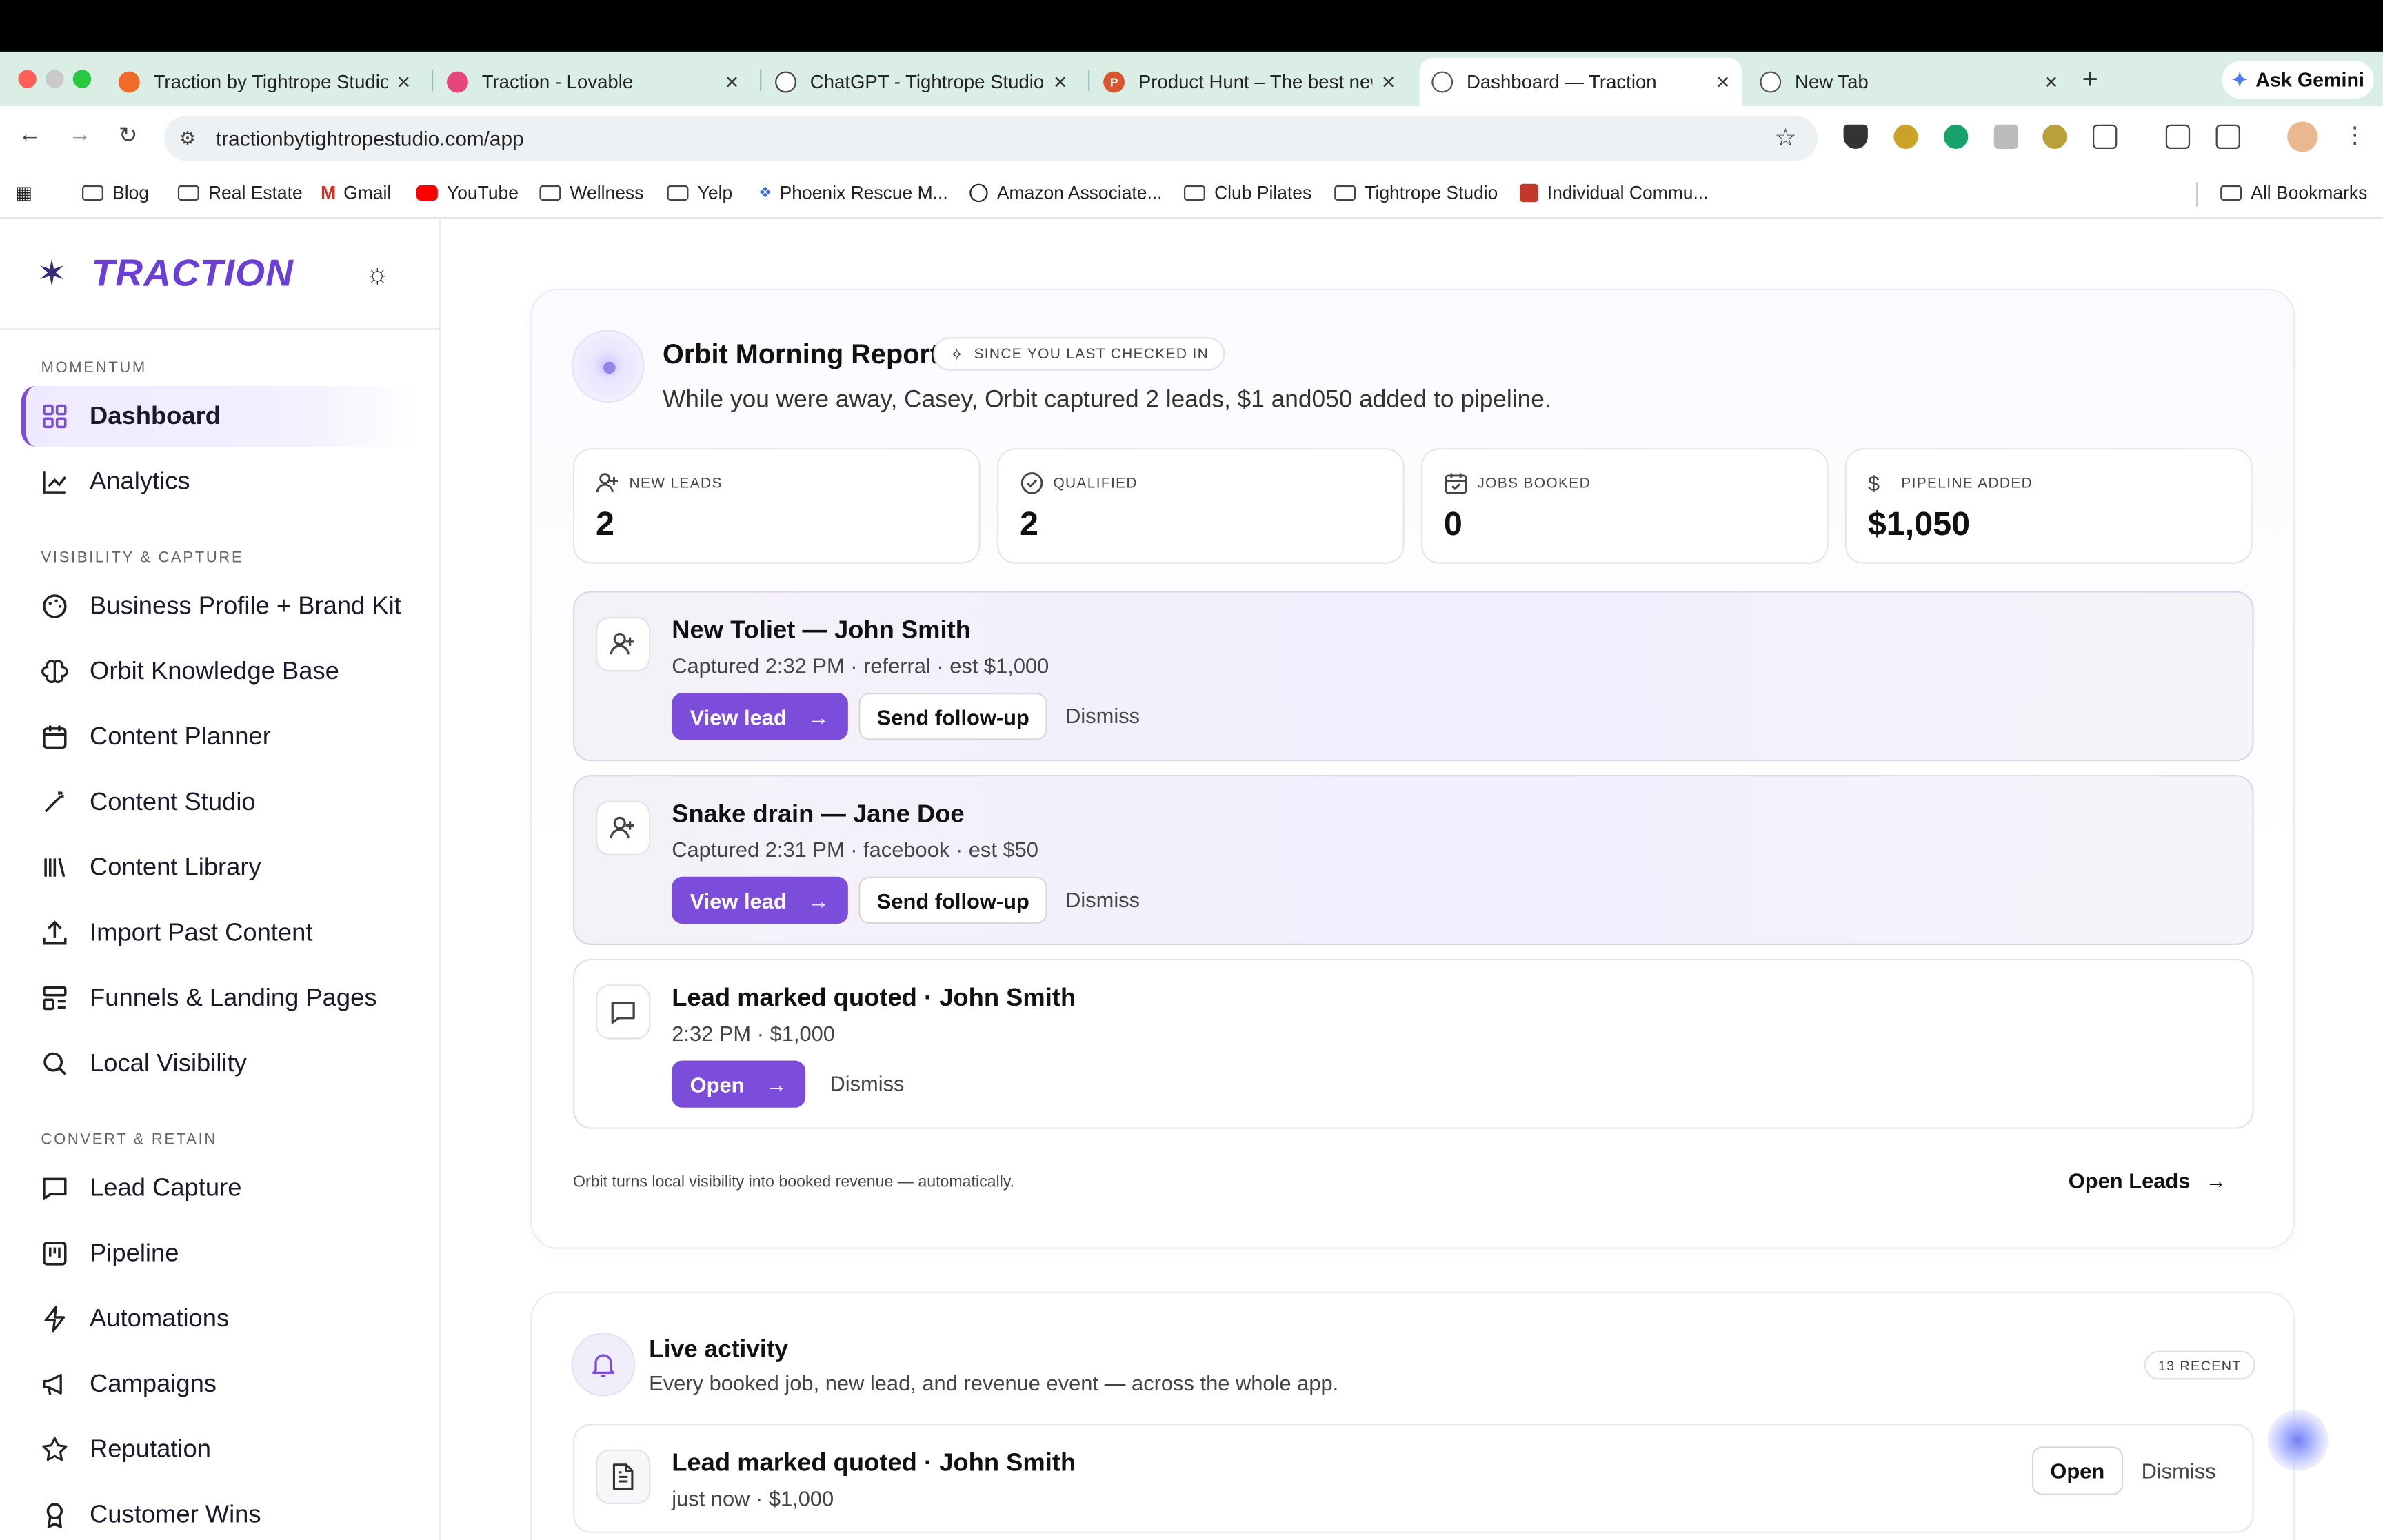 The image size is (2383, 1540). What do you see at coordinates (173, 801) in the screenshot?
I see `sidebar-item-label: Content Studio` at bounding box center [173, 801].